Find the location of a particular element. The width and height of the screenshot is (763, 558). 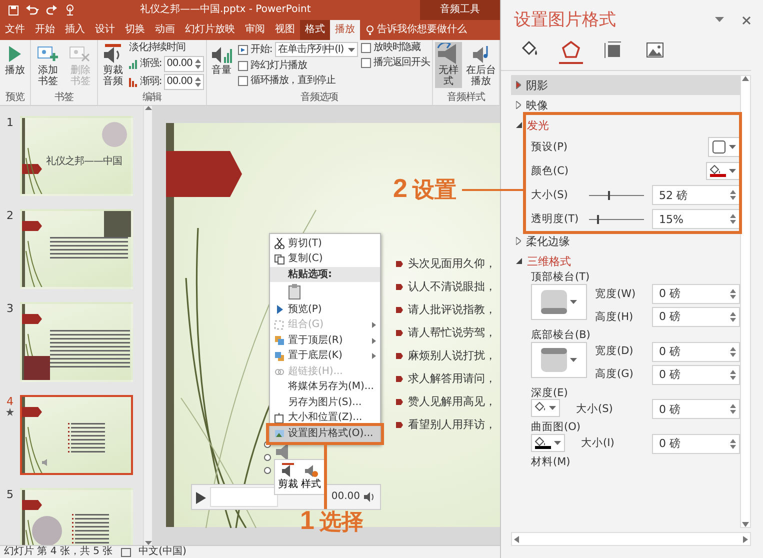

close-icon is located at coordinates (746, 20).